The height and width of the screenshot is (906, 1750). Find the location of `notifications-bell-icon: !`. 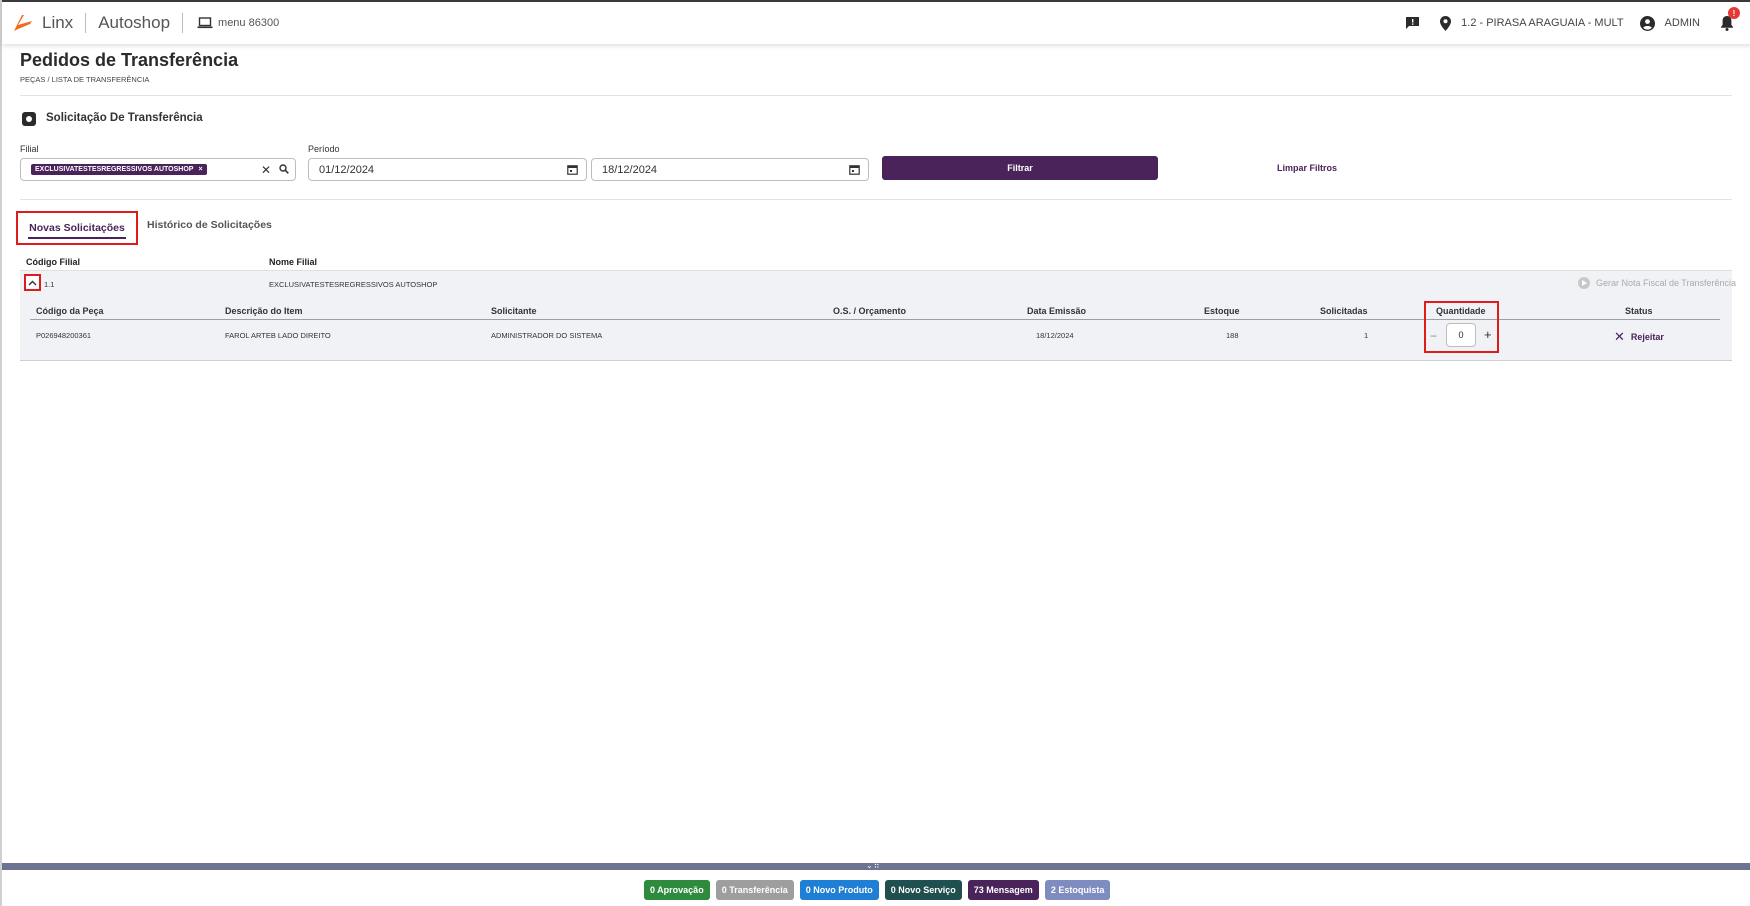

notifications-bell-icon: ! is located at coordinates (1730, 19).